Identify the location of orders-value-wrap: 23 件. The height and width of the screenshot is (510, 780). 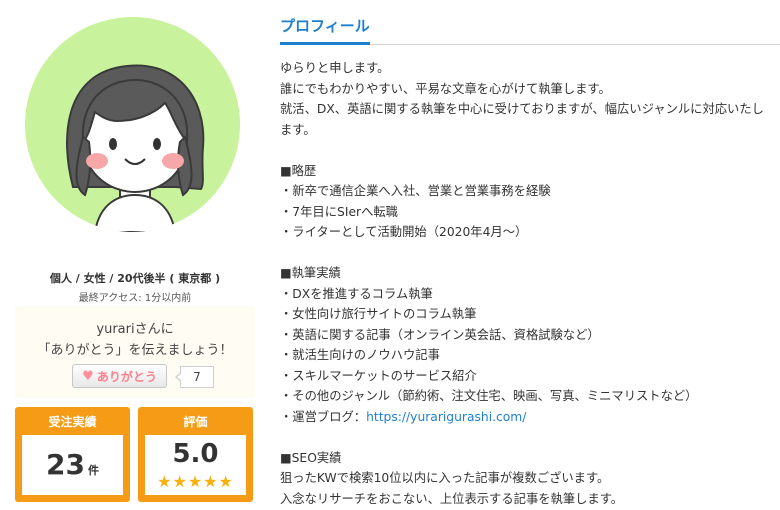
(72, 464).